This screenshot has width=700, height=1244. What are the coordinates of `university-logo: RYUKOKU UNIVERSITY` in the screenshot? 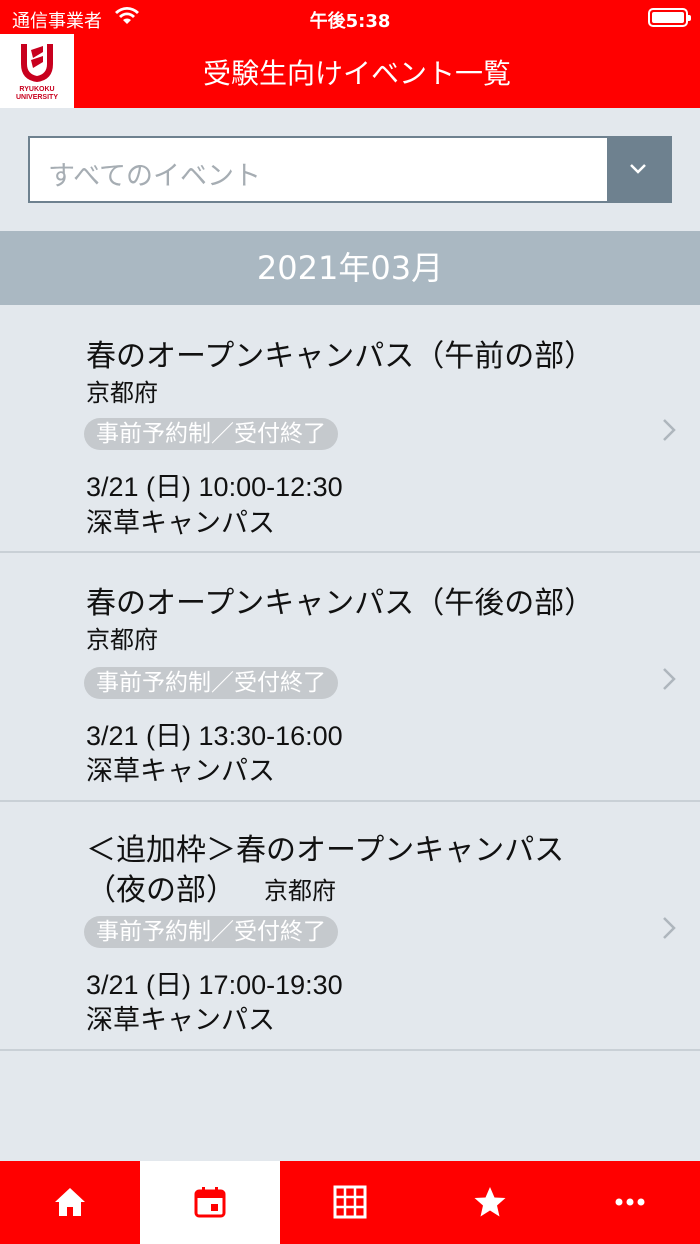 It's located at (37, 71).